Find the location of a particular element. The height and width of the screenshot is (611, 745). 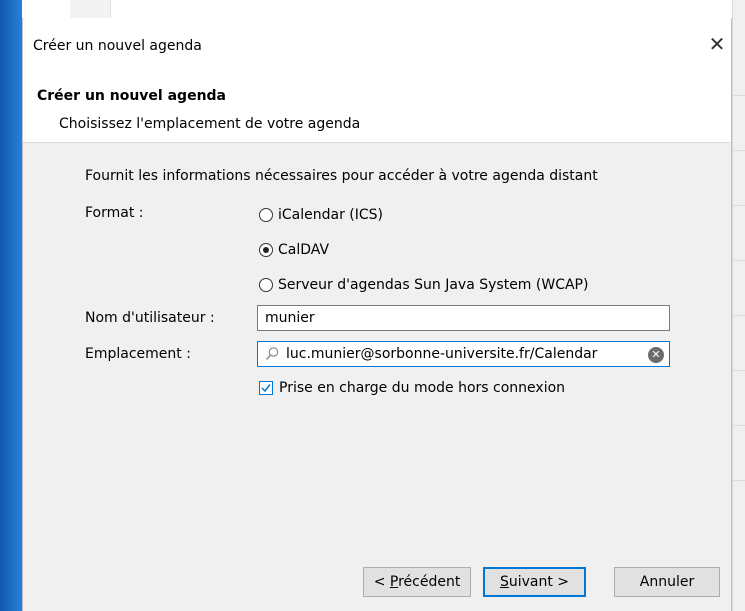

username-field: munier is located at coordinates (463, 318).